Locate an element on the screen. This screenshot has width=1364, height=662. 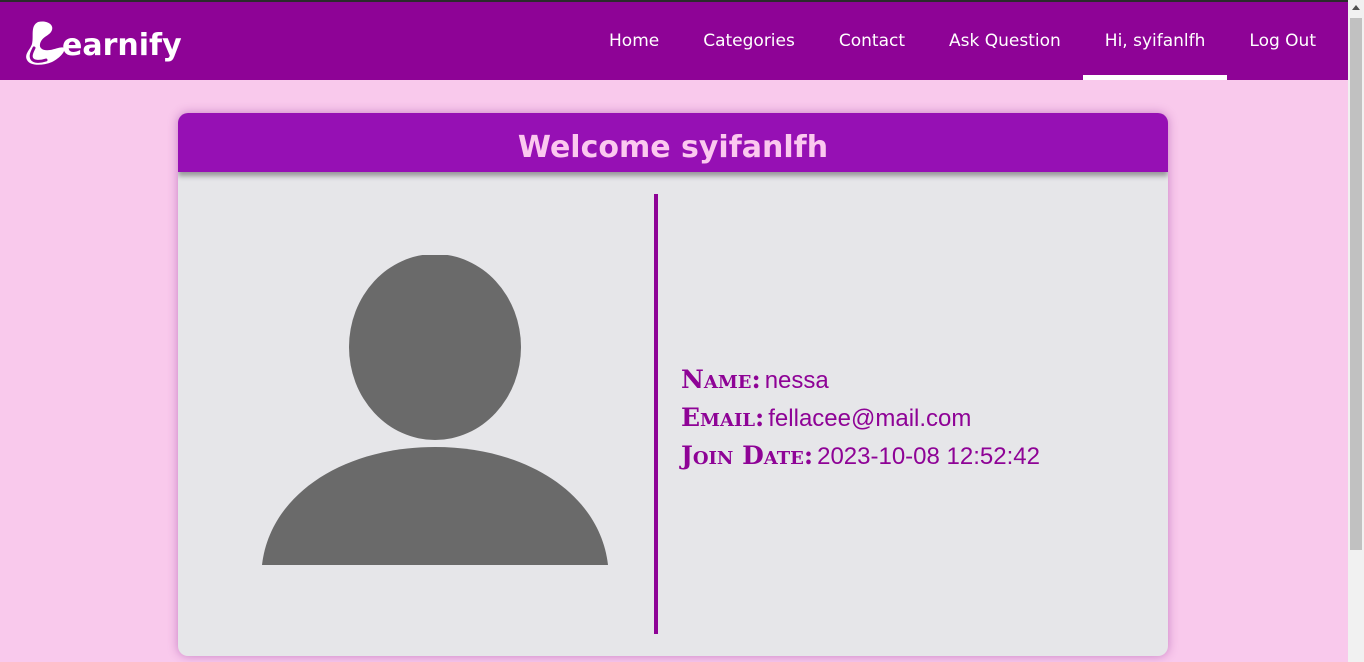
page-scrollbar is located at coordinates (1356, 331).